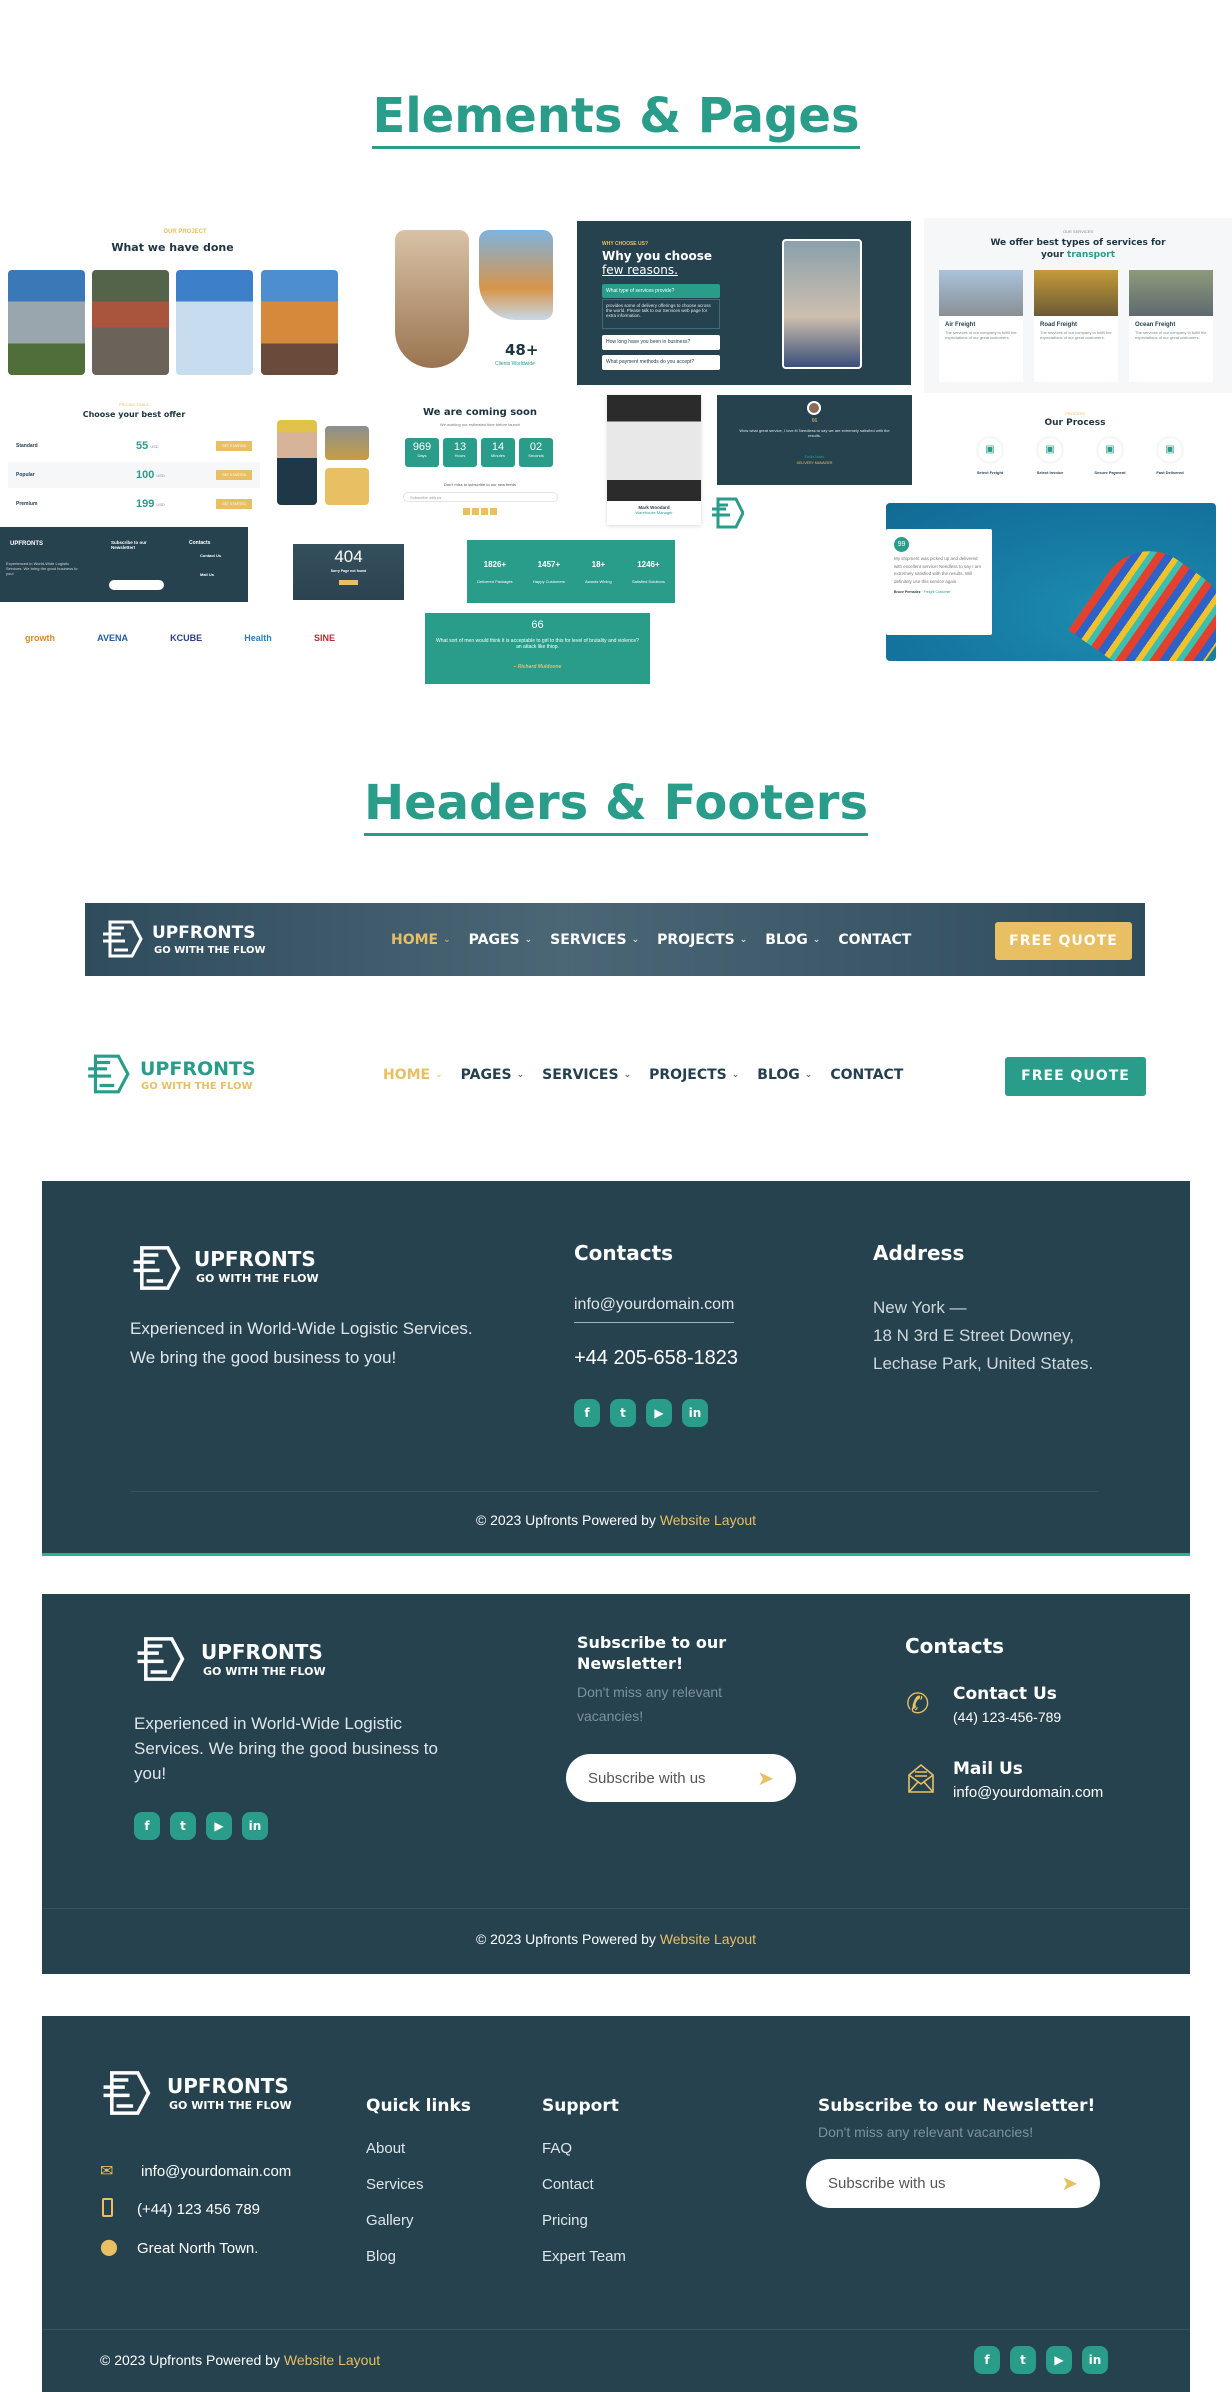 The height and width of the screenshot is (2392, 1232). What do you see at coordinates (584, 2220) in the screenshot?
I see `support-link: Pricing` at bounding box center [584, 2220].